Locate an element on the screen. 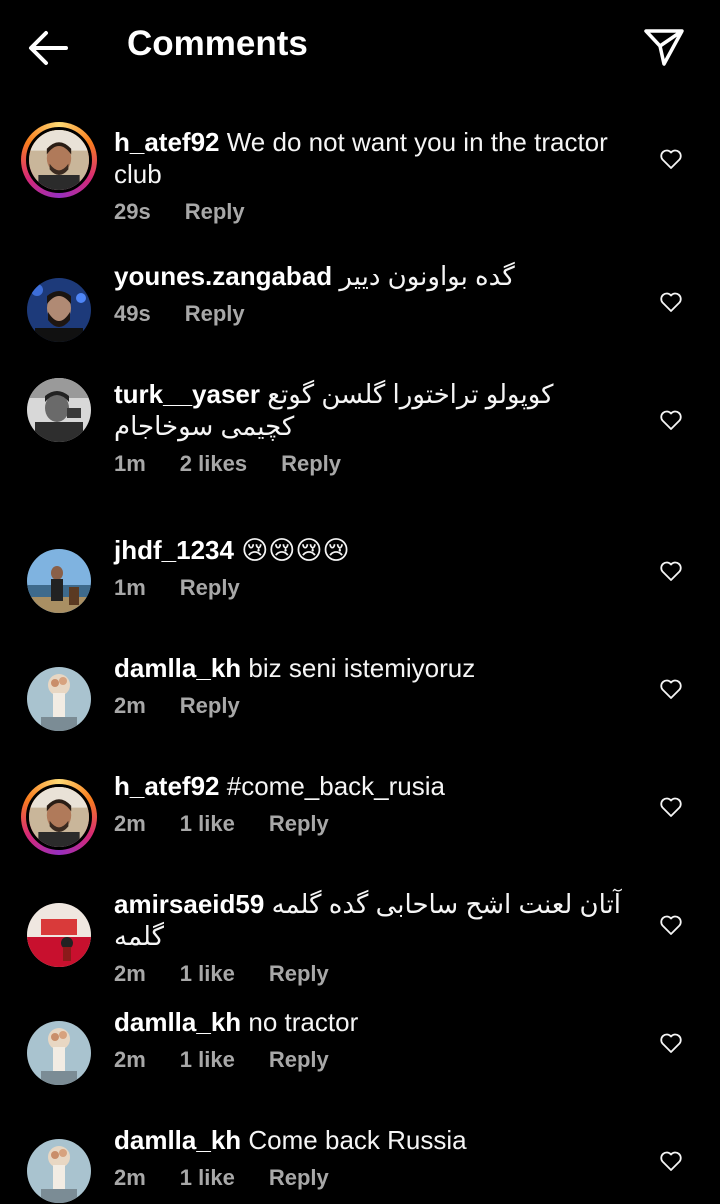  comment-username: younes.zangabad is located at coordinates (223, 276).